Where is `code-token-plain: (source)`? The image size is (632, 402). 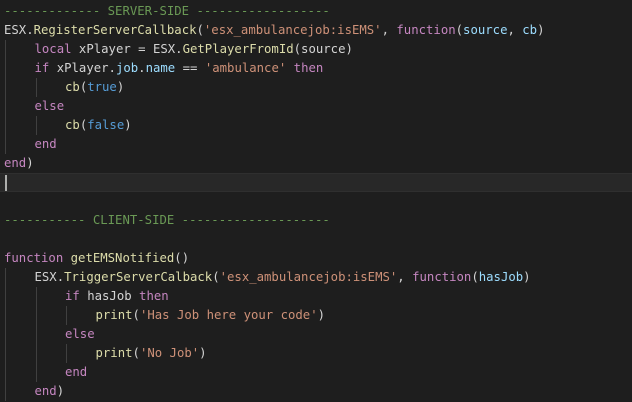
code-token-plain: (source) is located at coordinates (323, 49).